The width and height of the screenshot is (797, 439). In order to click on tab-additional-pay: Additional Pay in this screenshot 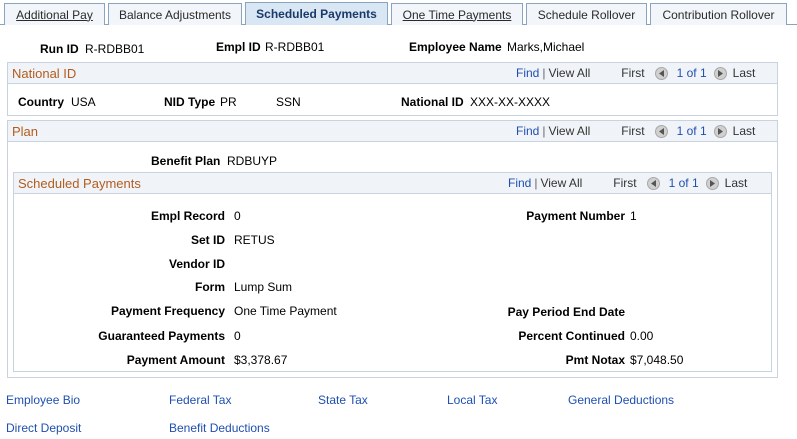, I will do `click(54, 14)`.